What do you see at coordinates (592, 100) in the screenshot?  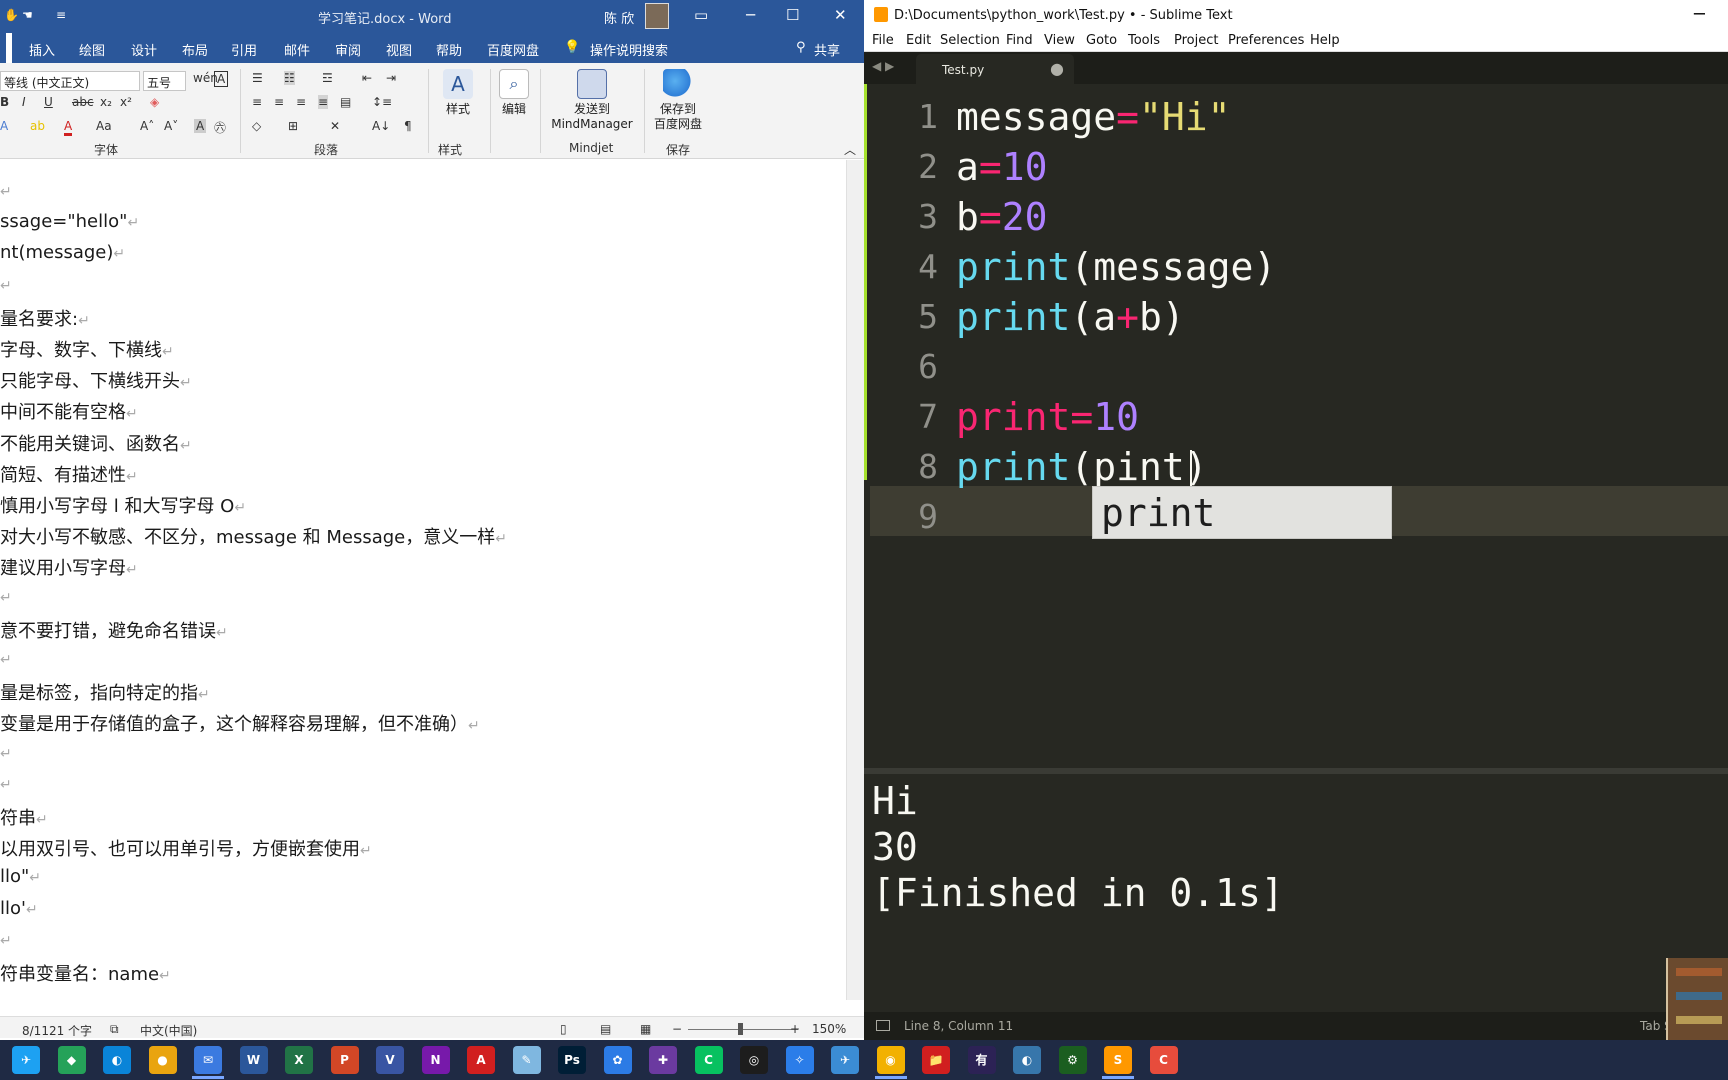 I see `send-to-mindmanager-button: 发送到 MindManager` at bounding box center [592, 100].